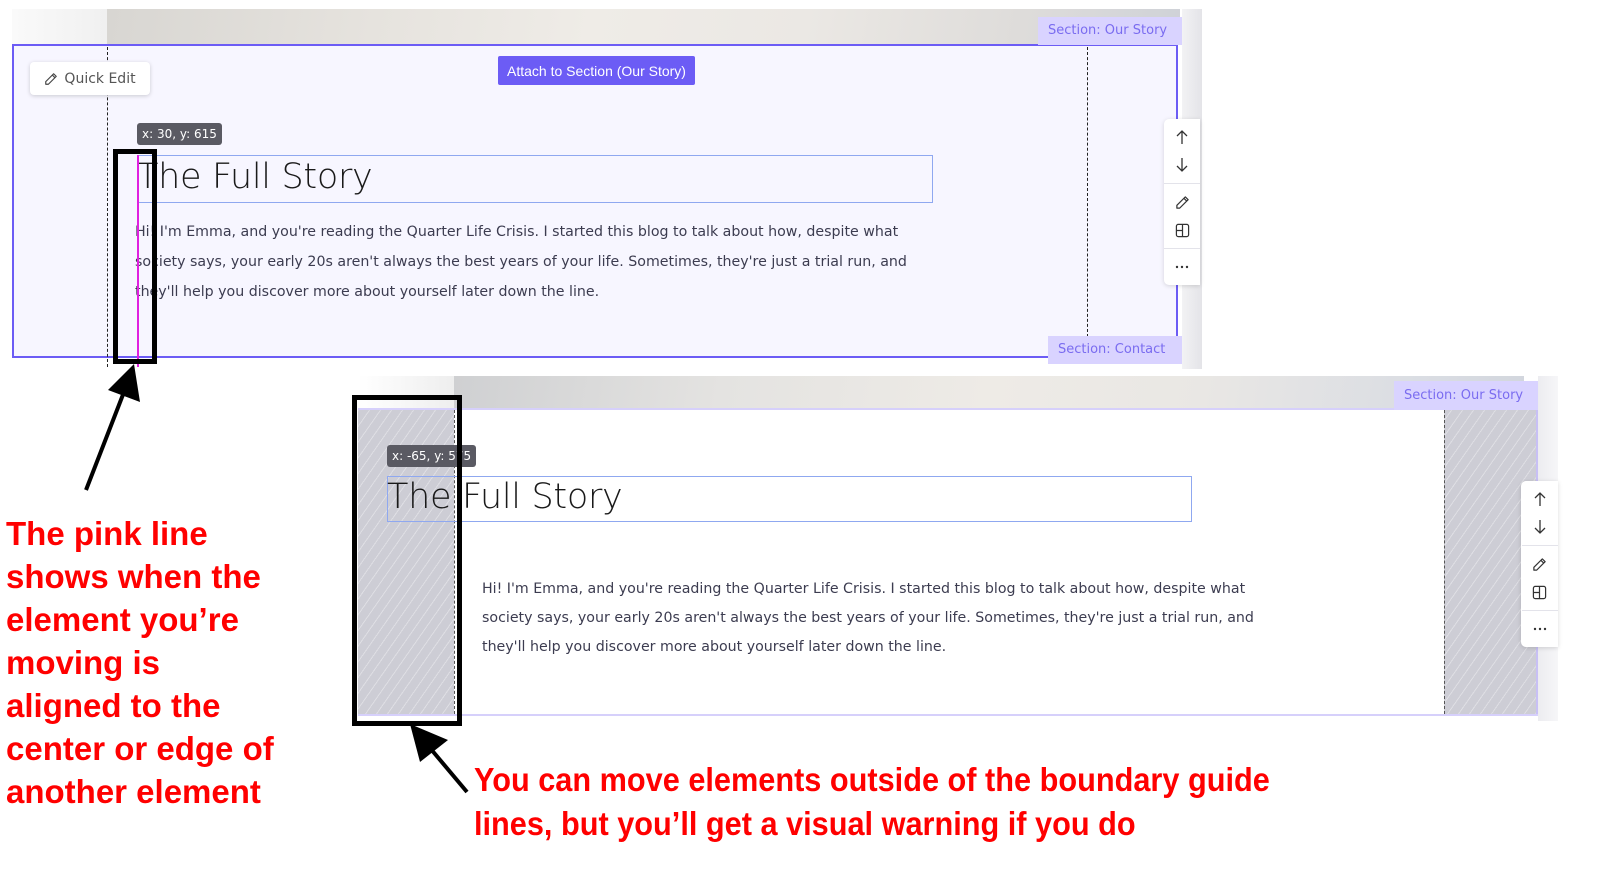 The width and height of the screenshot is (1600, 870). Describe the element at coordinates (83, 662) in the screenshot. I see `annotation-line: moving is` at that location.